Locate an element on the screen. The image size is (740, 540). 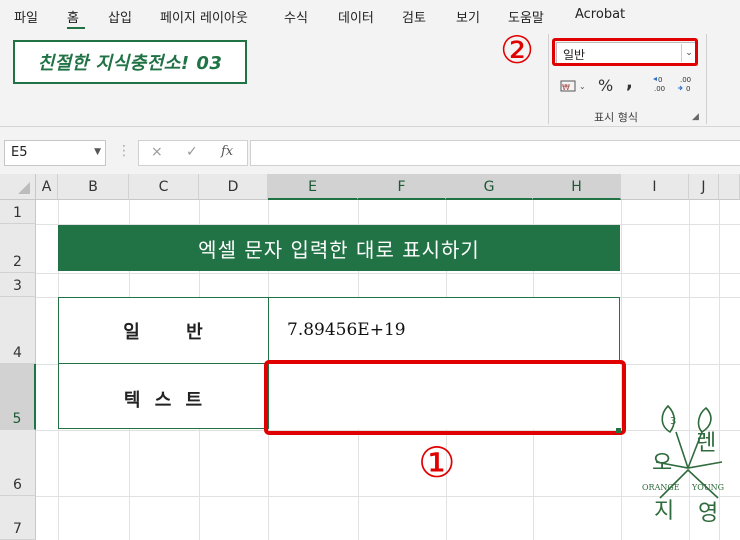
logo-char-2: 렌 is located at coordinates (706, 443).